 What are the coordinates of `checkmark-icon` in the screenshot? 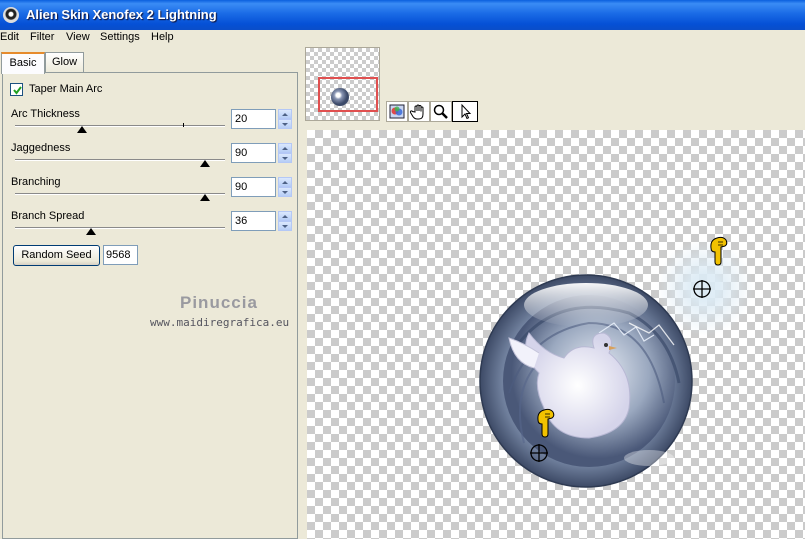 It's located at (17, 90).